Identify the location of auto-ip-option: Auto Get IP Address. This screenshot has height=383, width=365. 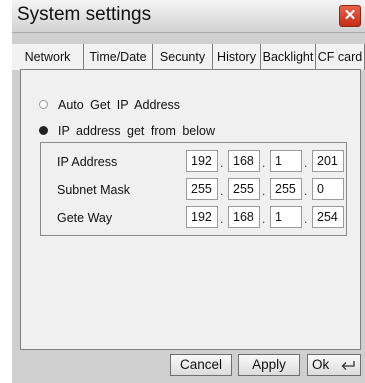
(109, 105).